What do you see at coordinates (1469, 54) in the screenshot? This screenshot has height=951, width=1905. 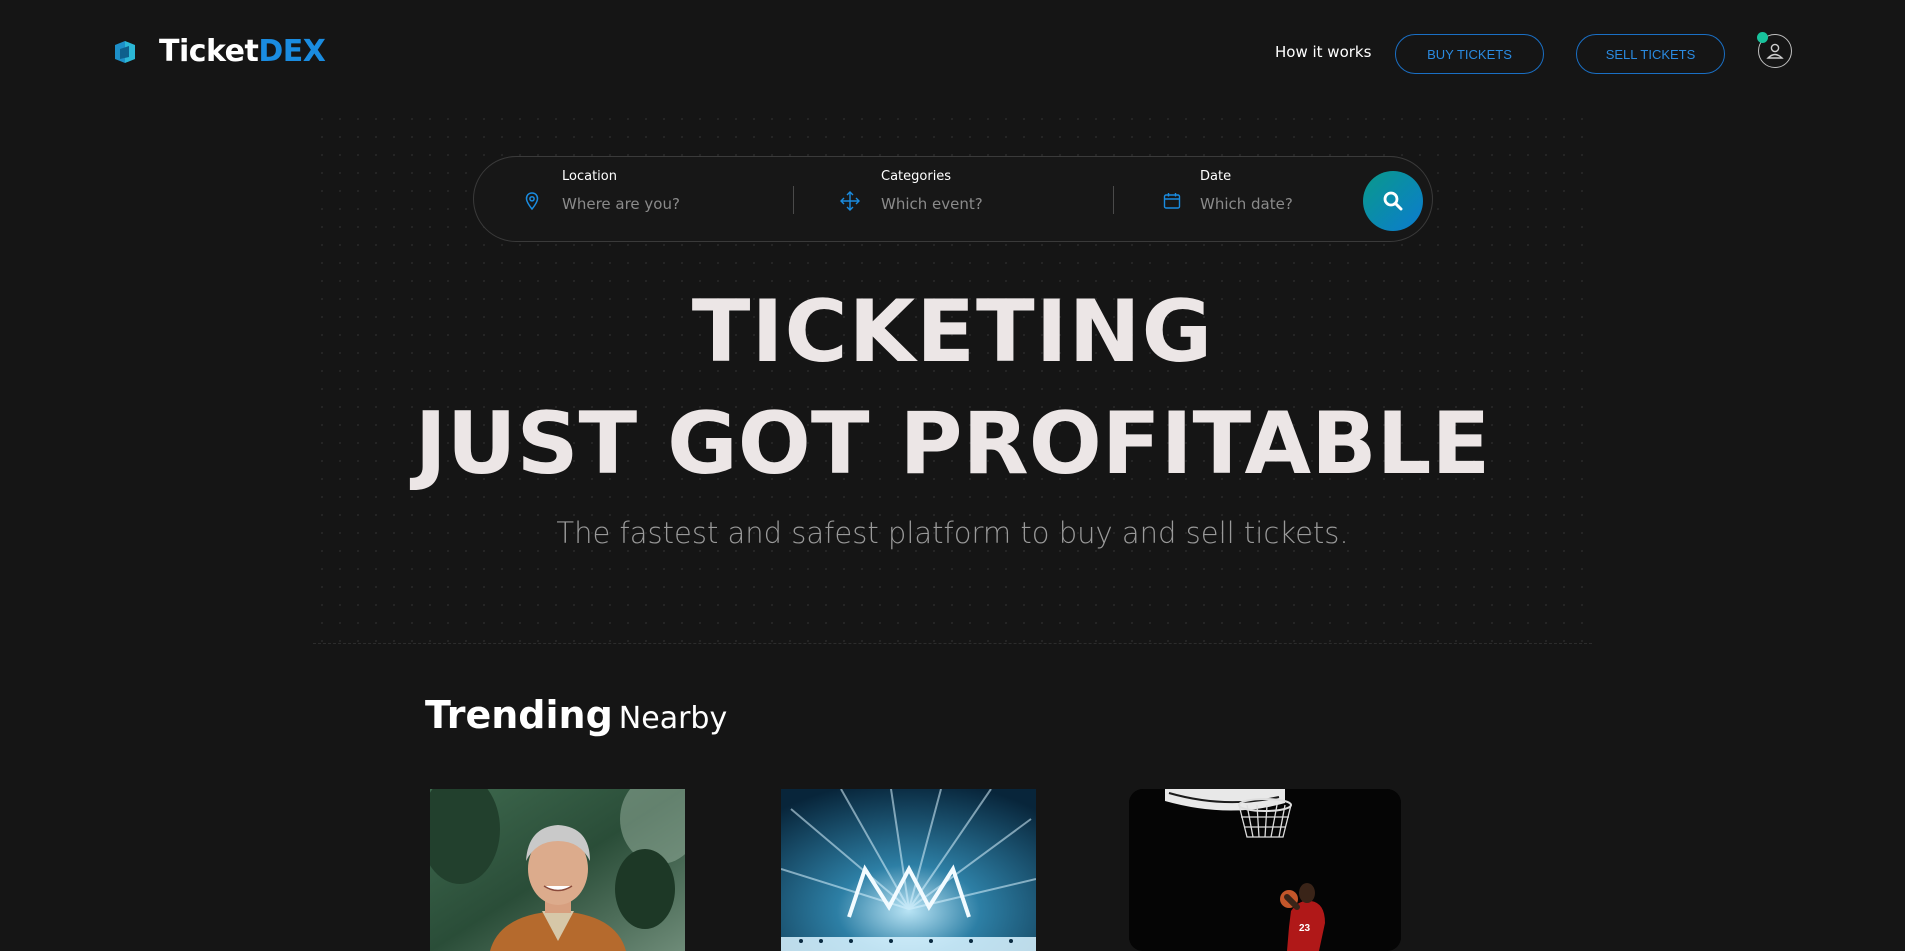 I see `buy-tickets-button: BUY TICKETS` at bounding box center [1469, 54].